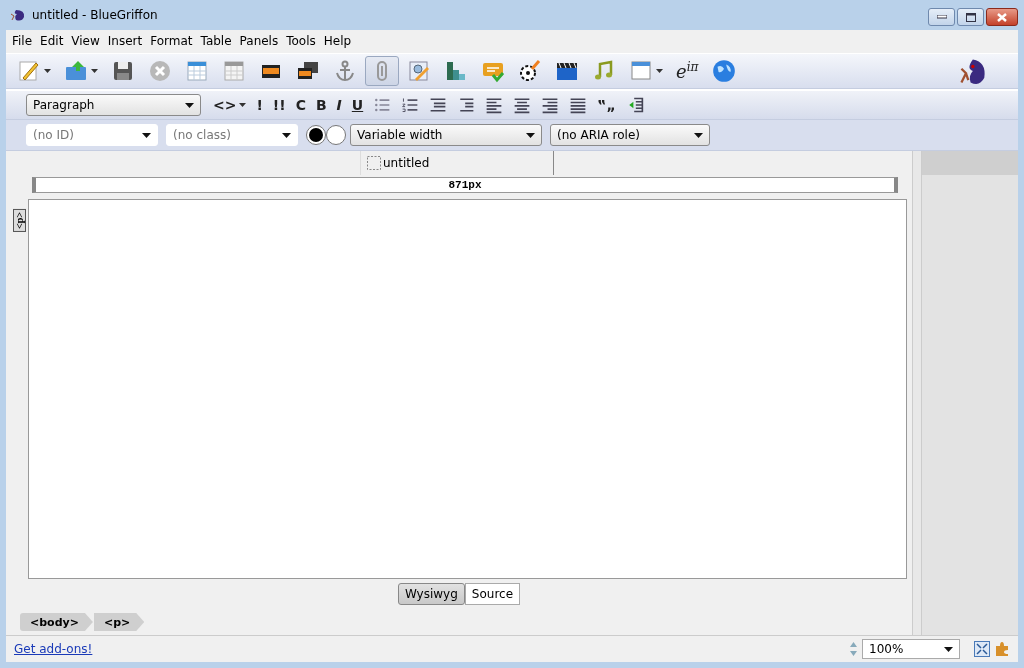 This screenshot has width=1024, height=668. What do you see at coordinates (457, 163) in the screenshot?
I see `document-tab: untitled` at bounding box center [457, 163].